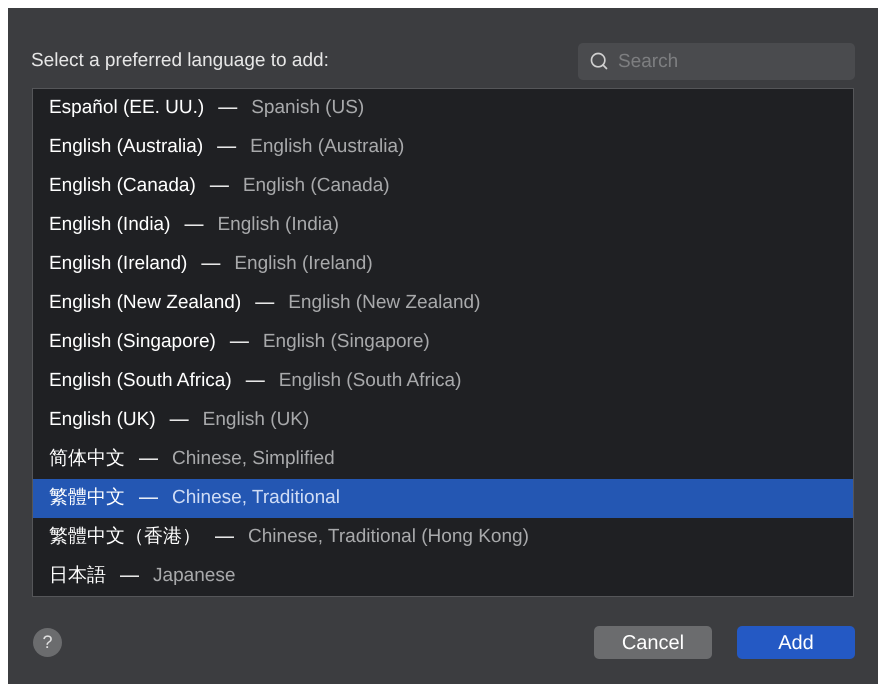 The width and height of the screenshot is (878, 684). What do you see at coordinates (346, 342) in the screenshot?
I see `english-name: English (Singapore)` at bounding box center [346, 342].